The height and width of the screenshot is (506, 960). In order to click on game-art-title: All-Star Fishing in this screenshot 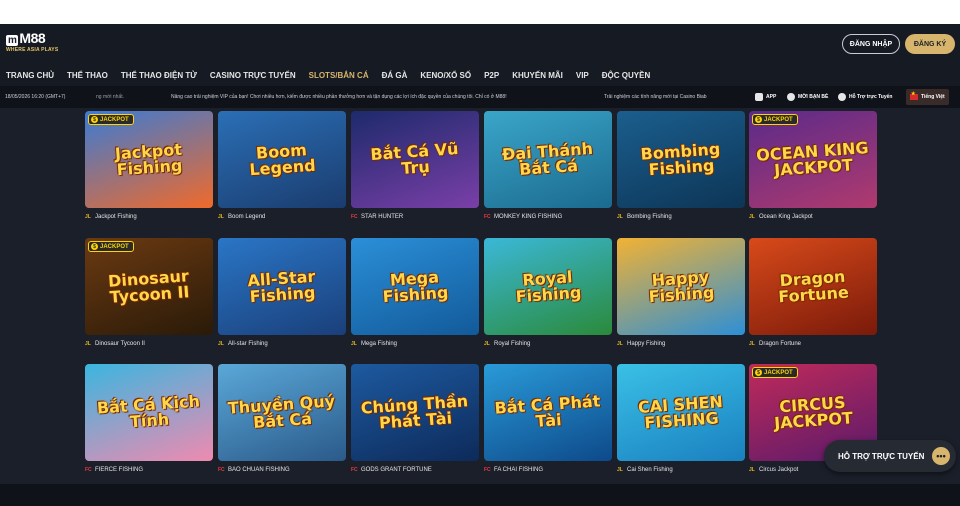, I will do `click(281, 286)`.